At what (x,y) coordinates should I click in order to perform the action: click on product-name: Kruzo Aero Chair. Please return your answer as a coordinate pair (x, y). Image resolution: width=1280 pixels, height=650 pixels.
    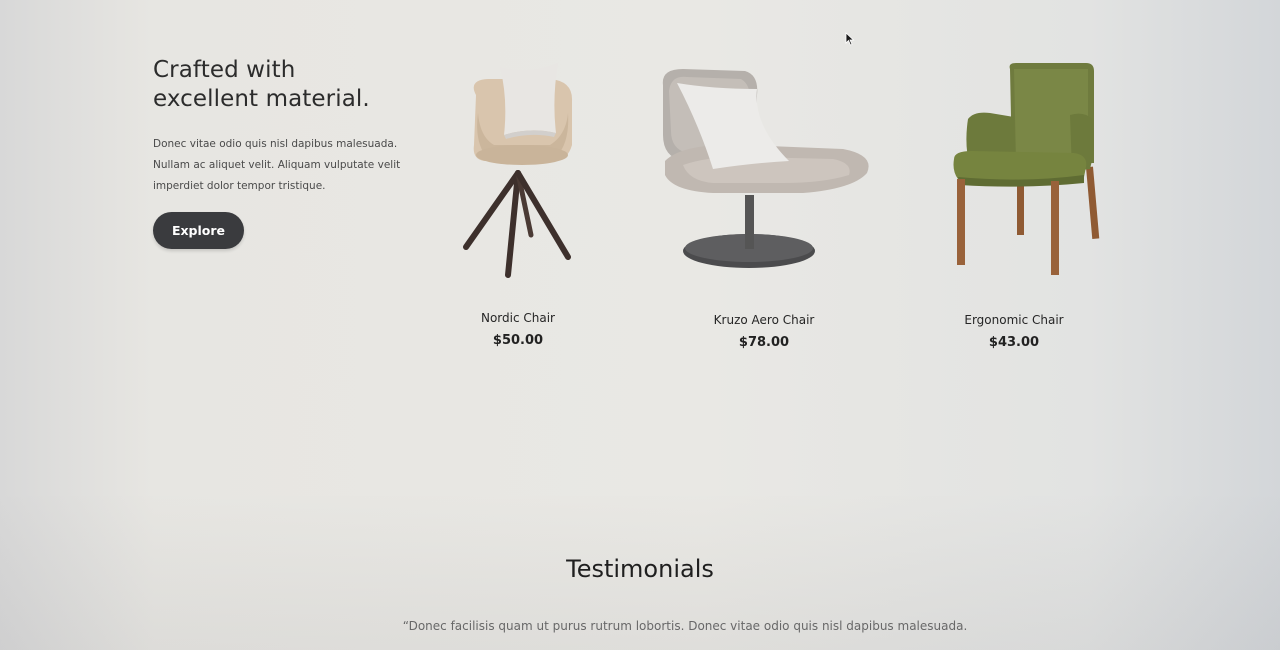
    Looking at the image, I should click on (764, 320).